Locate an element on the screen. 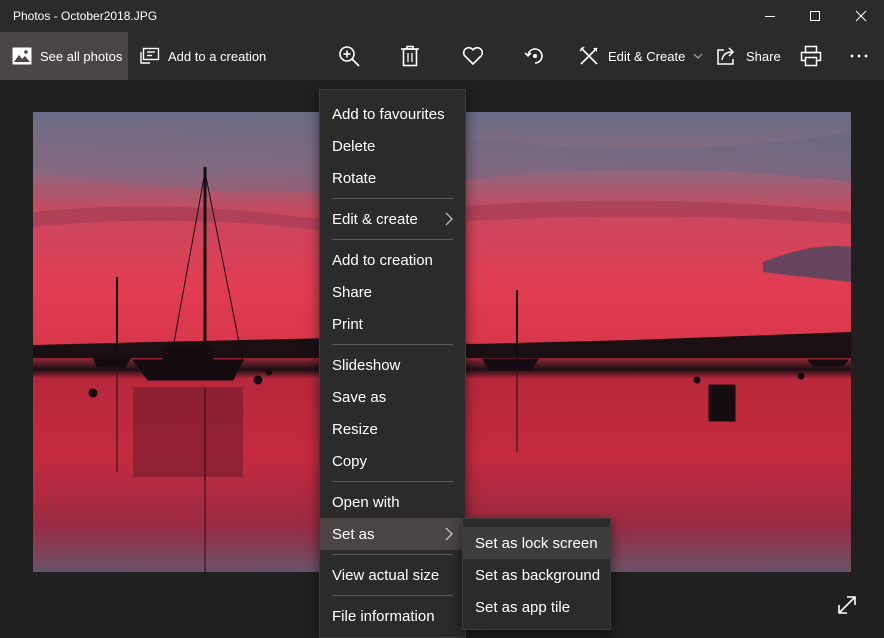  share-label: Share is located at coordinates (763, 56).